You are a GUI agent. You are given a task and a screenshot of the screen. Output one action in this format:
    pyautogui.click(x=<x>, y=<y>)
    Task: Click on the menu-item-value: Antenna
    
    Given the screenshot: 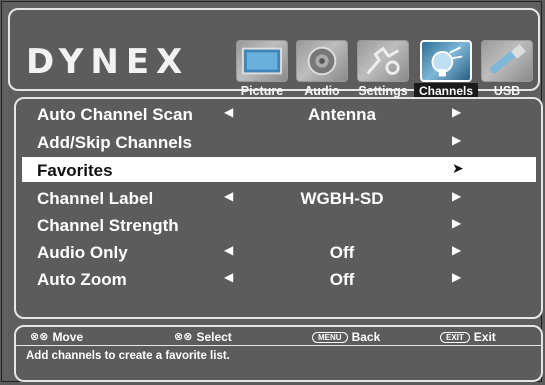 What is the action you would take?
    pyautogui.click(x=342, y=114)
    